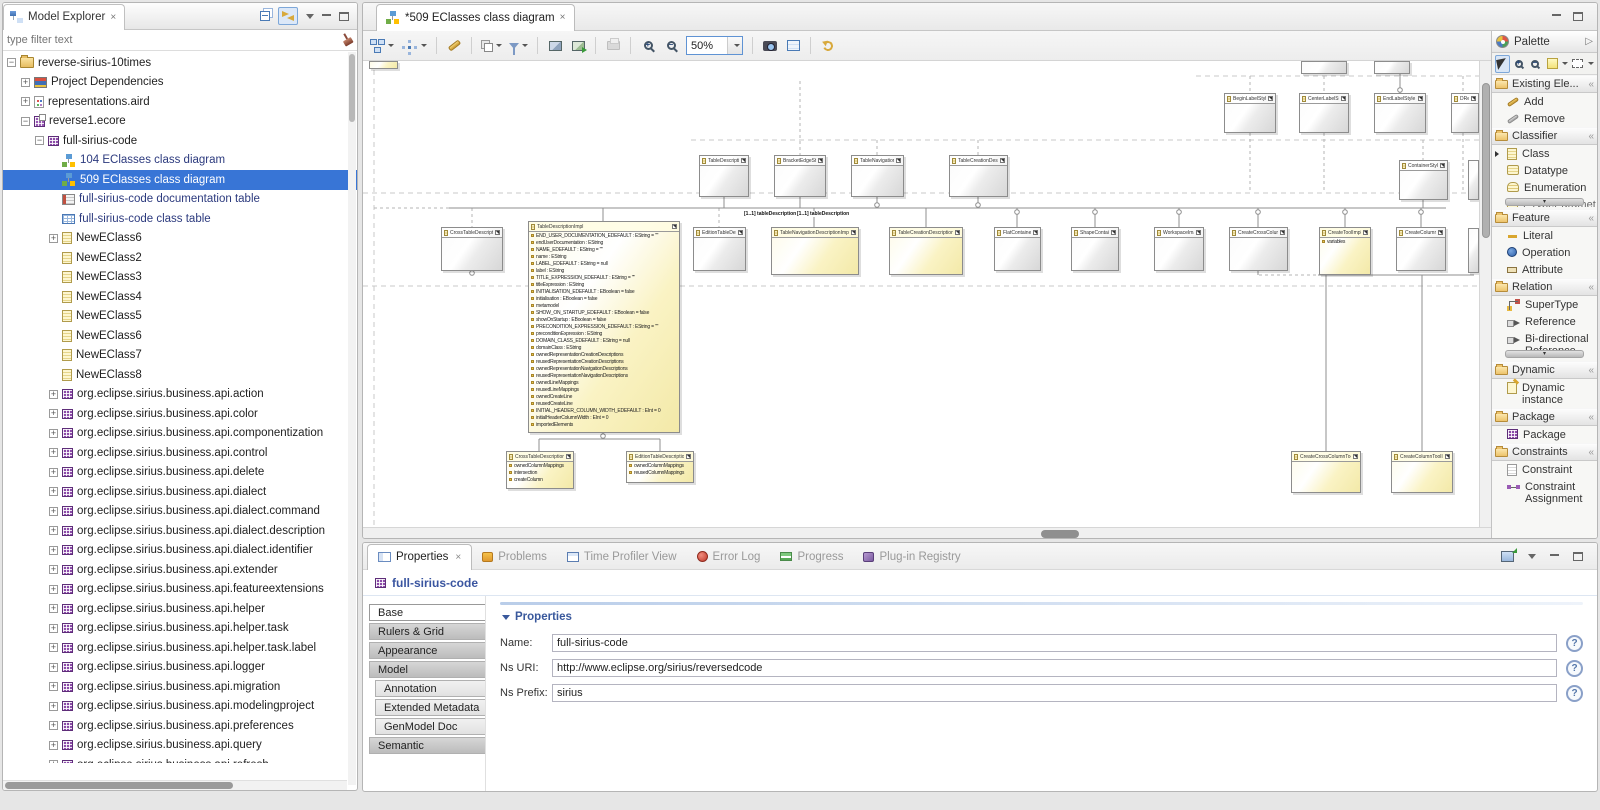 This screenshot has width=1600, height=810. I want to click on palette-item-supertype: SuperType, so click(1544, 304).